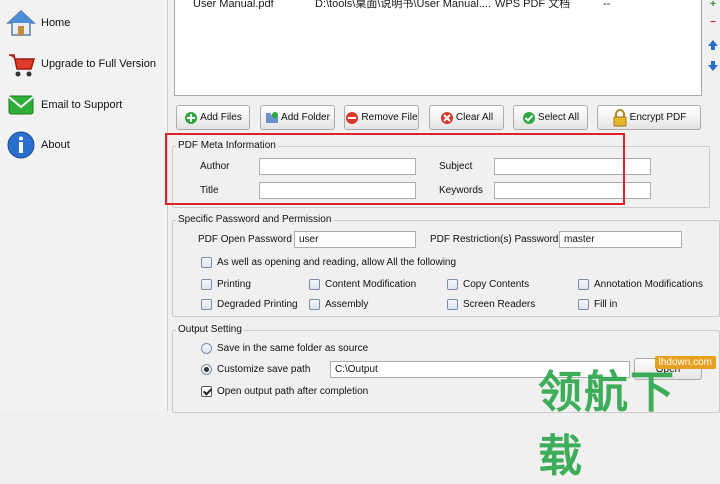  Describe the element at coordinates (272, 118) in the screenshot. I see `folder-add-icon` at that location.